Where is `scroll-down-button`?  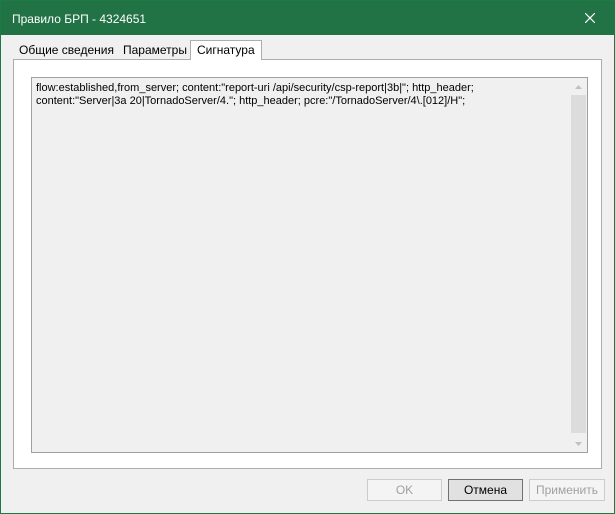 scroll-down-button is located at coordinates (578, 443).